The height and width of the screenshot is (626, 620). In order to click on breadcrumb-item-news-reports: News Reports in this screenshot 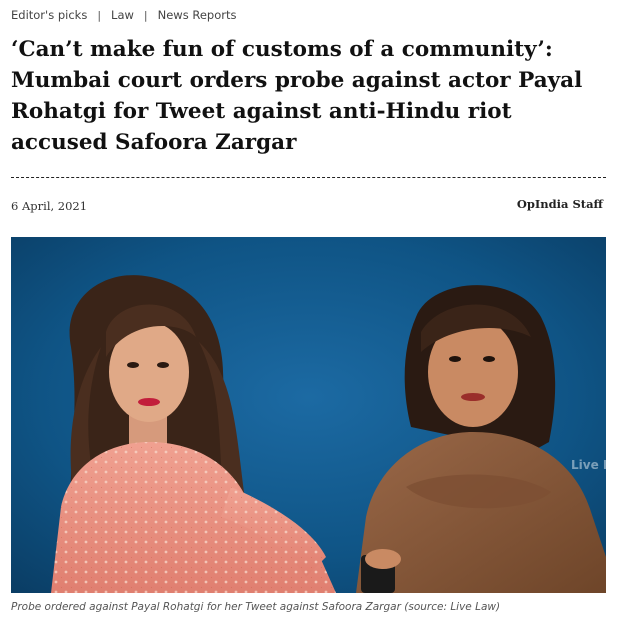, I will do `click(197, 15)`.